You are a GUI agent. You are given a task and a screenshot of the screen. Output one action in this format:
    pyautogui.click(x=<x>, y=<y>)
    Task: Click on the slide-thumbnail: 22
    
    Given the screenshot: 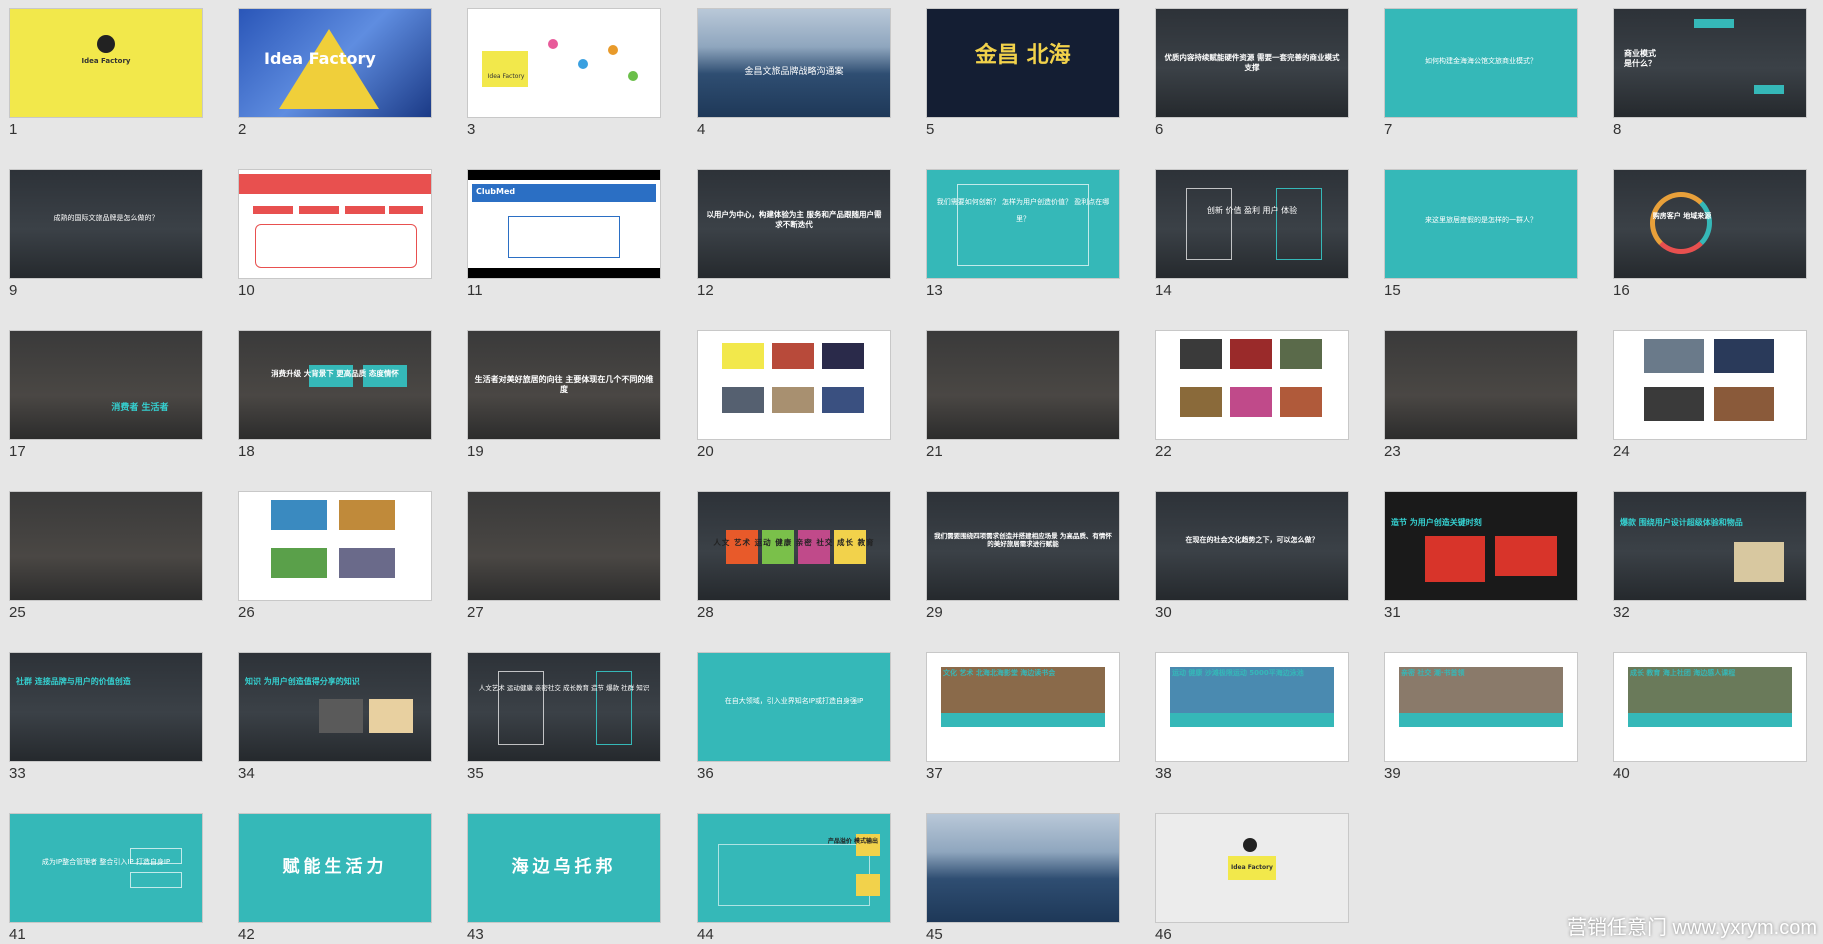 What is the action you would take?
    pyautogui.click(x=1252, y=395)
    